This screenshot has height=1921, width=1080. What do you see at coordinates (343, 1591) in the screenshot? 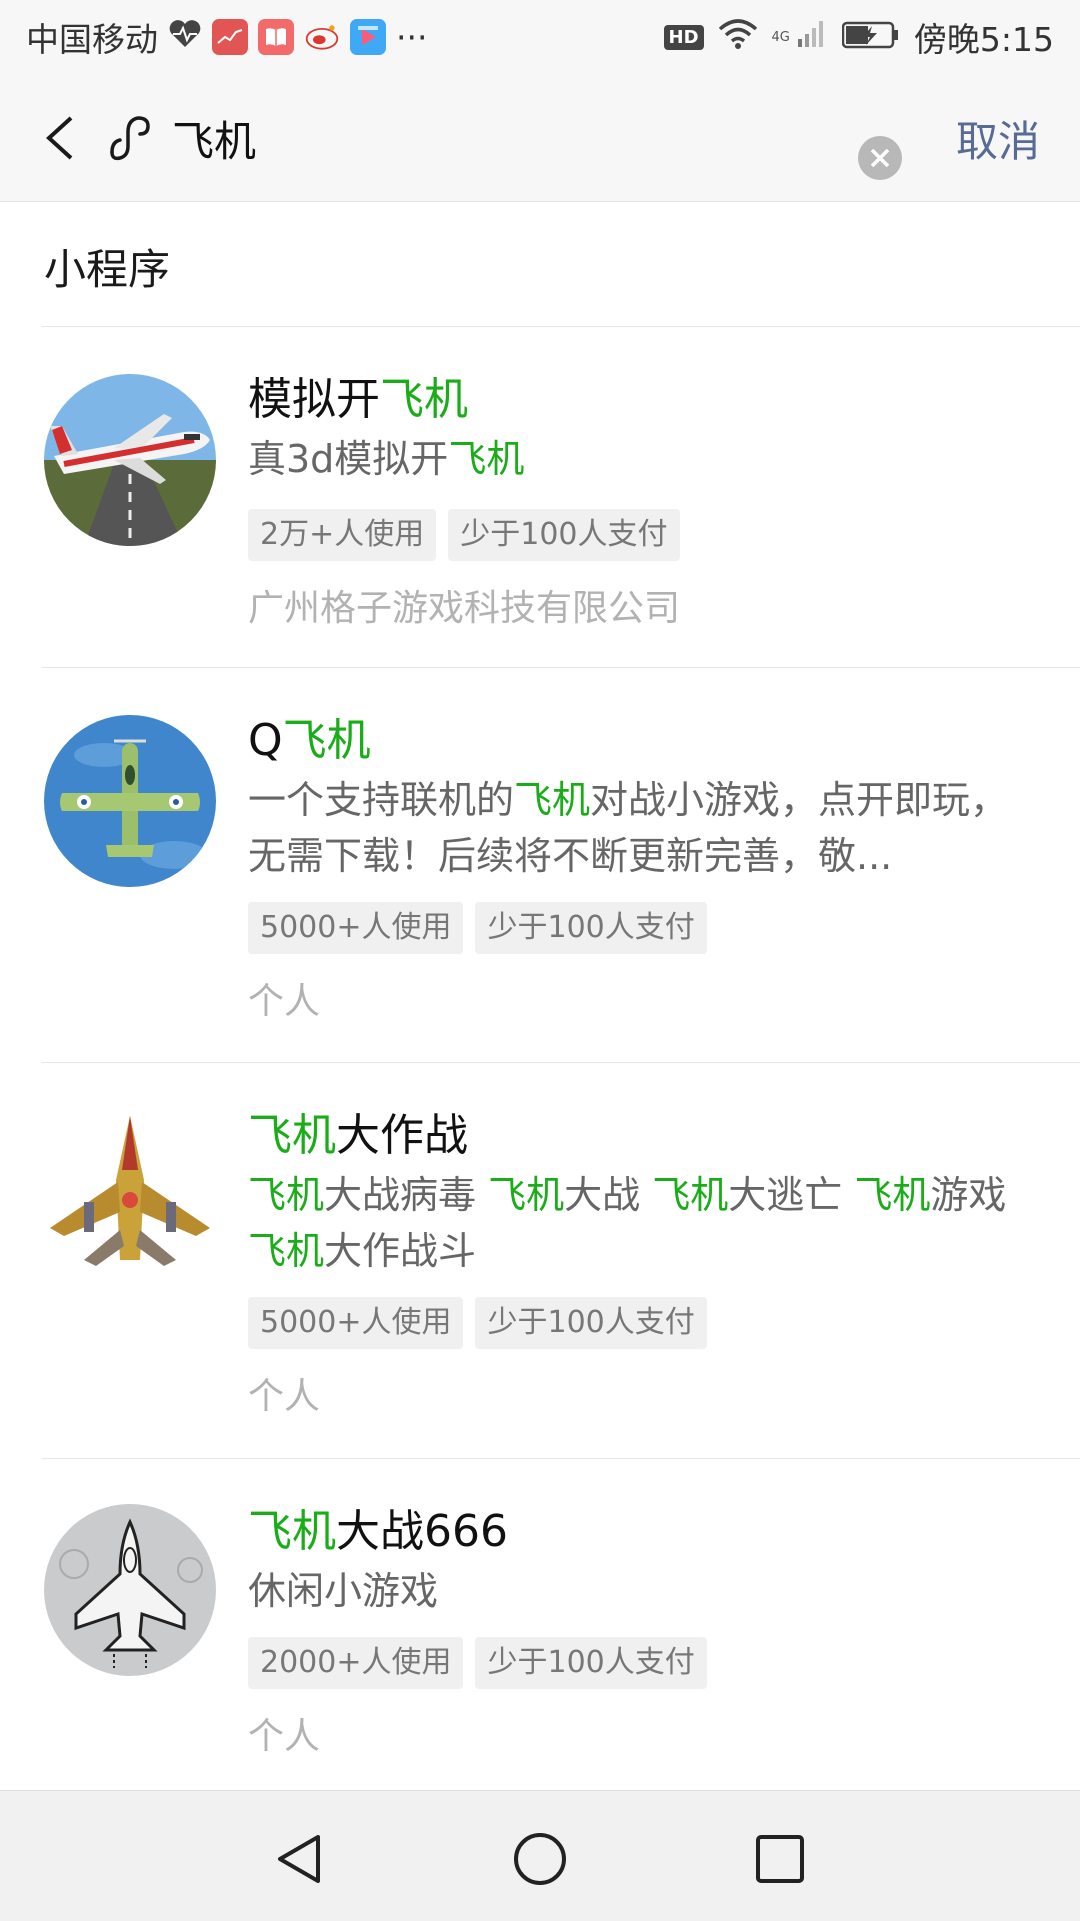
I see `result-description: 休闲小游戏` at bounding box center [343, 1591].